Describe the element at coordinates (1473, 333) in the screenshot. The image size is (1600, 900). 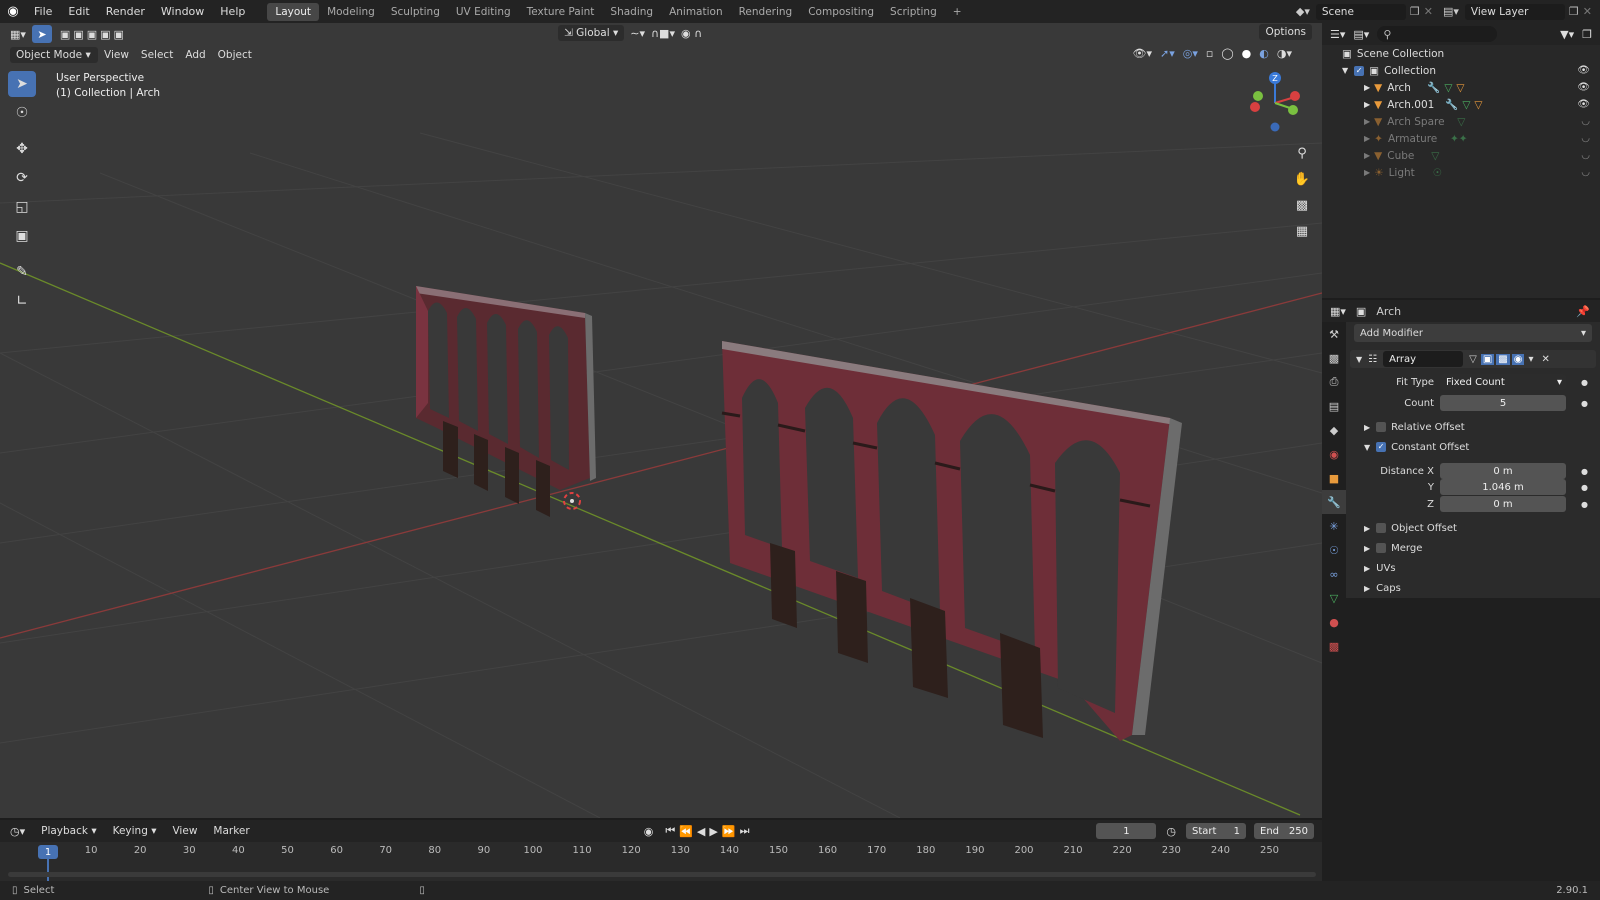
I see `add-modifier-button: Add Modifier ▾` at that location.